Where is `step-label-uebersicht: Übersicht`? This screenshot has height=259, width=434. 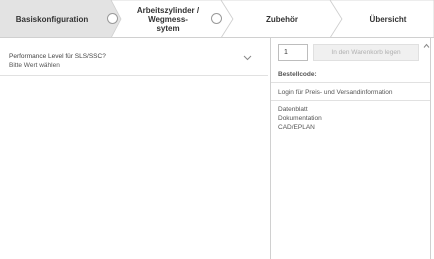
step-label-uebersicht: Übersicht is located at coordinates (388, 19).